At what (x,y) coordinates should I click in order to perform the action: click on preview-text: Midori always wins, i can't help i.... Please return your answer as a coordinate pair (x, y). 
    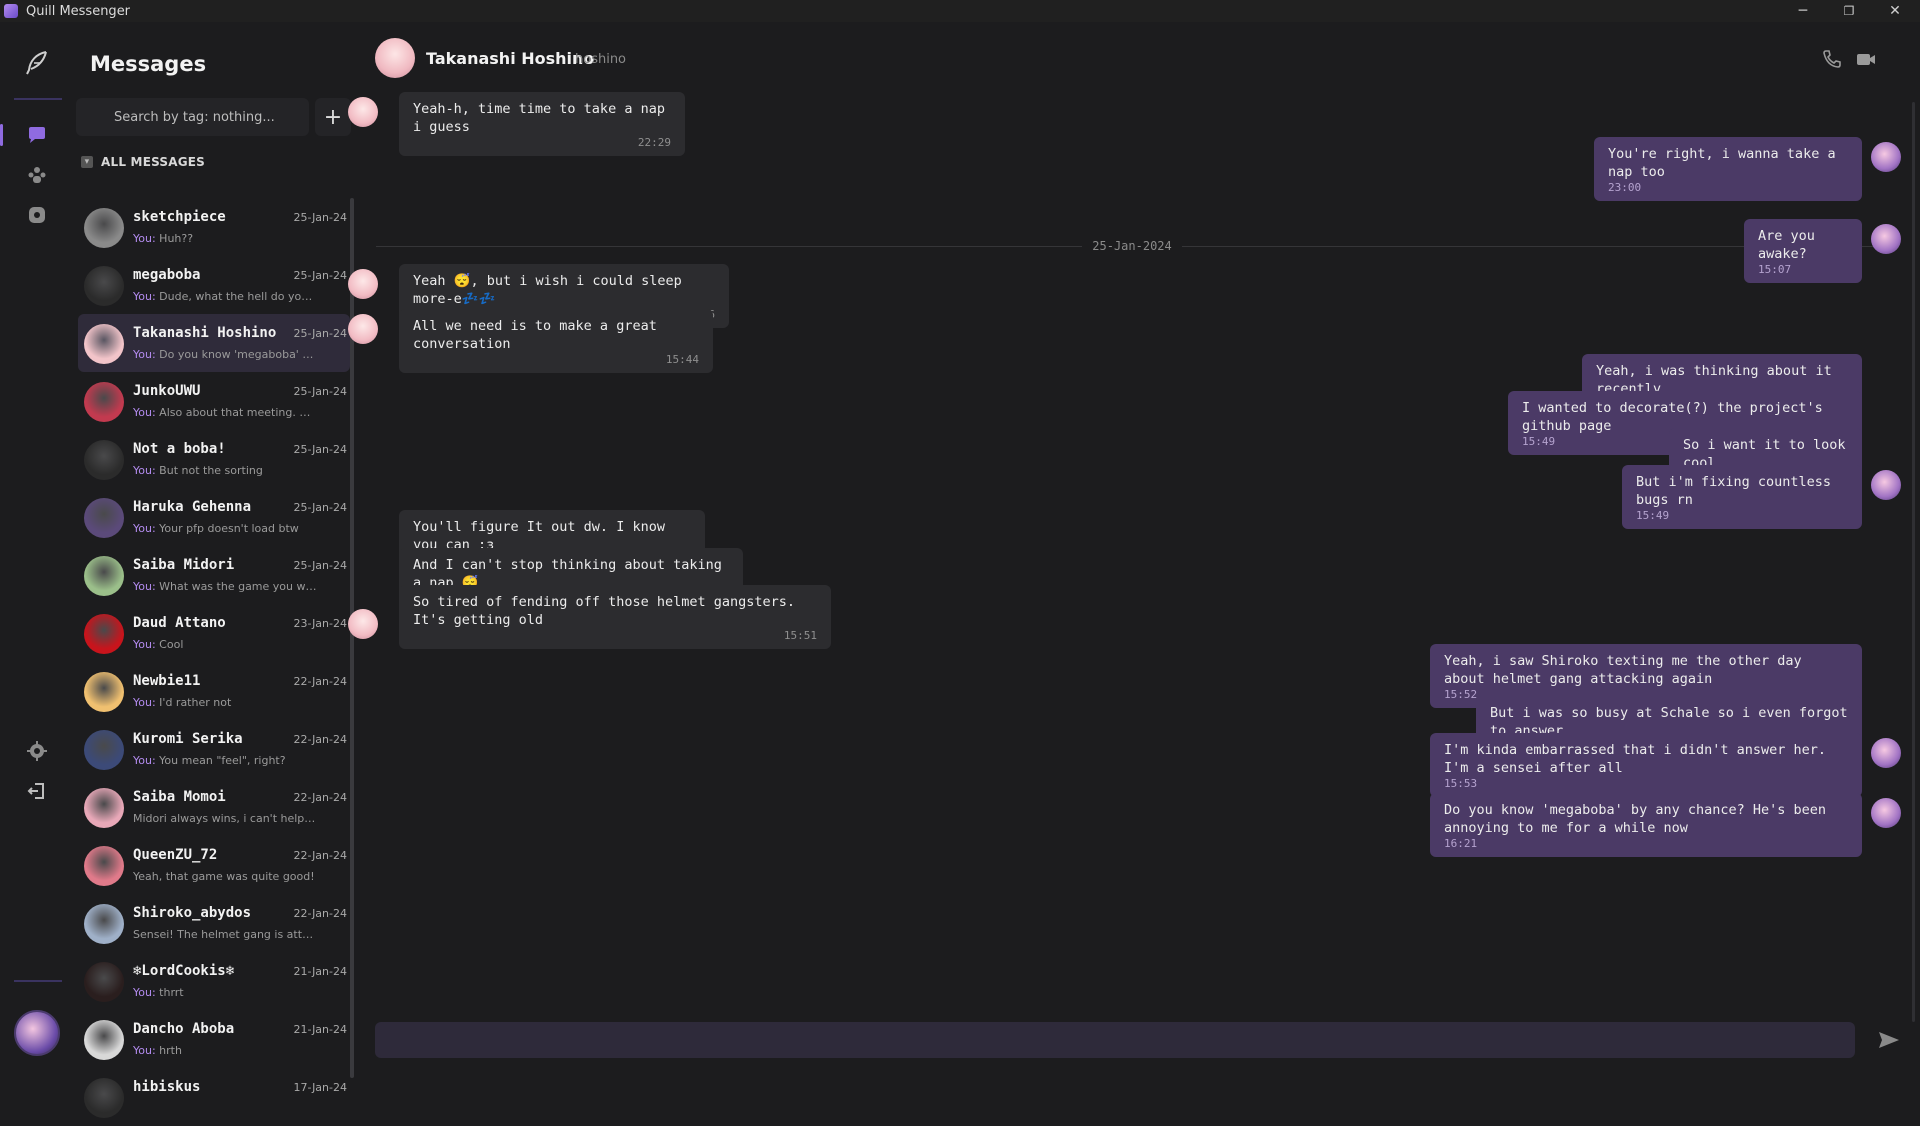
    Looking at the image, I should click on (225, 818).